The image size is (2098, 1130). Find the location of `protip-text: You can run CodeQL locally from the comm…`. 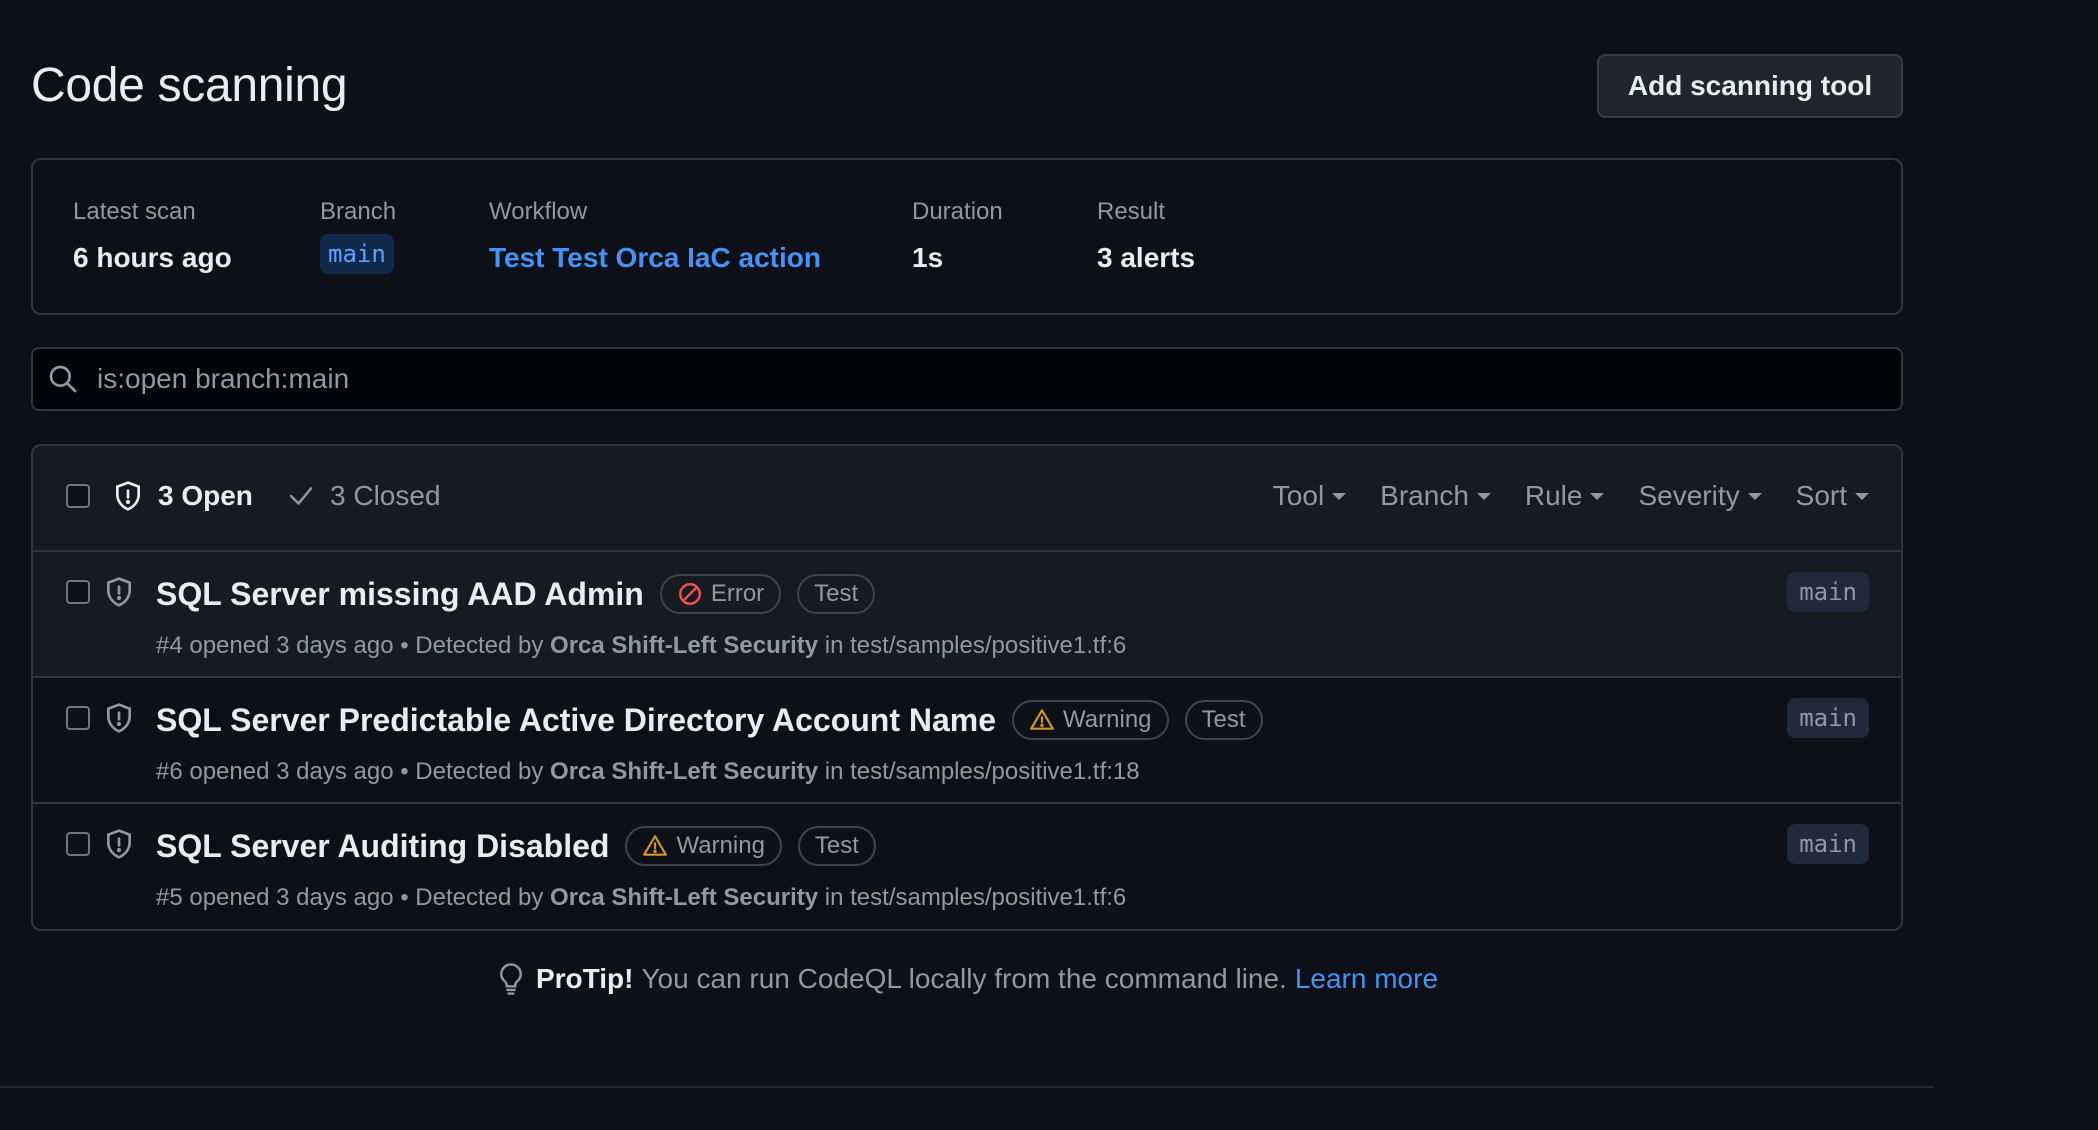

protip-text: You can run CodeQL locally from the comm… is located at coordinates (964, 978).